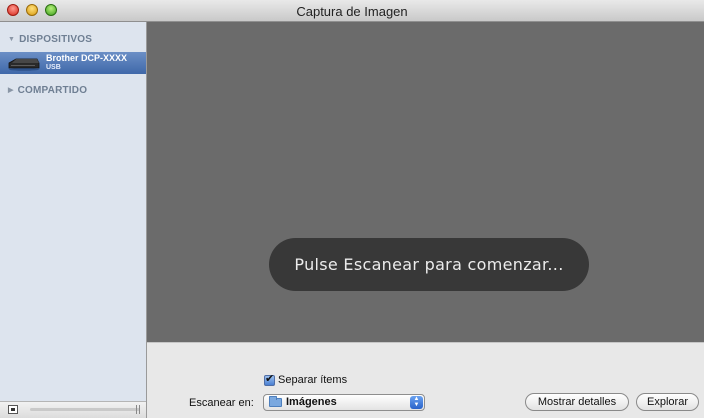 This screenshot has height=418, width=704. Describe the element at coordinates (56, 39) in the screenshot. I see `devices-header-label: DISPOSITIVOS` at that location.